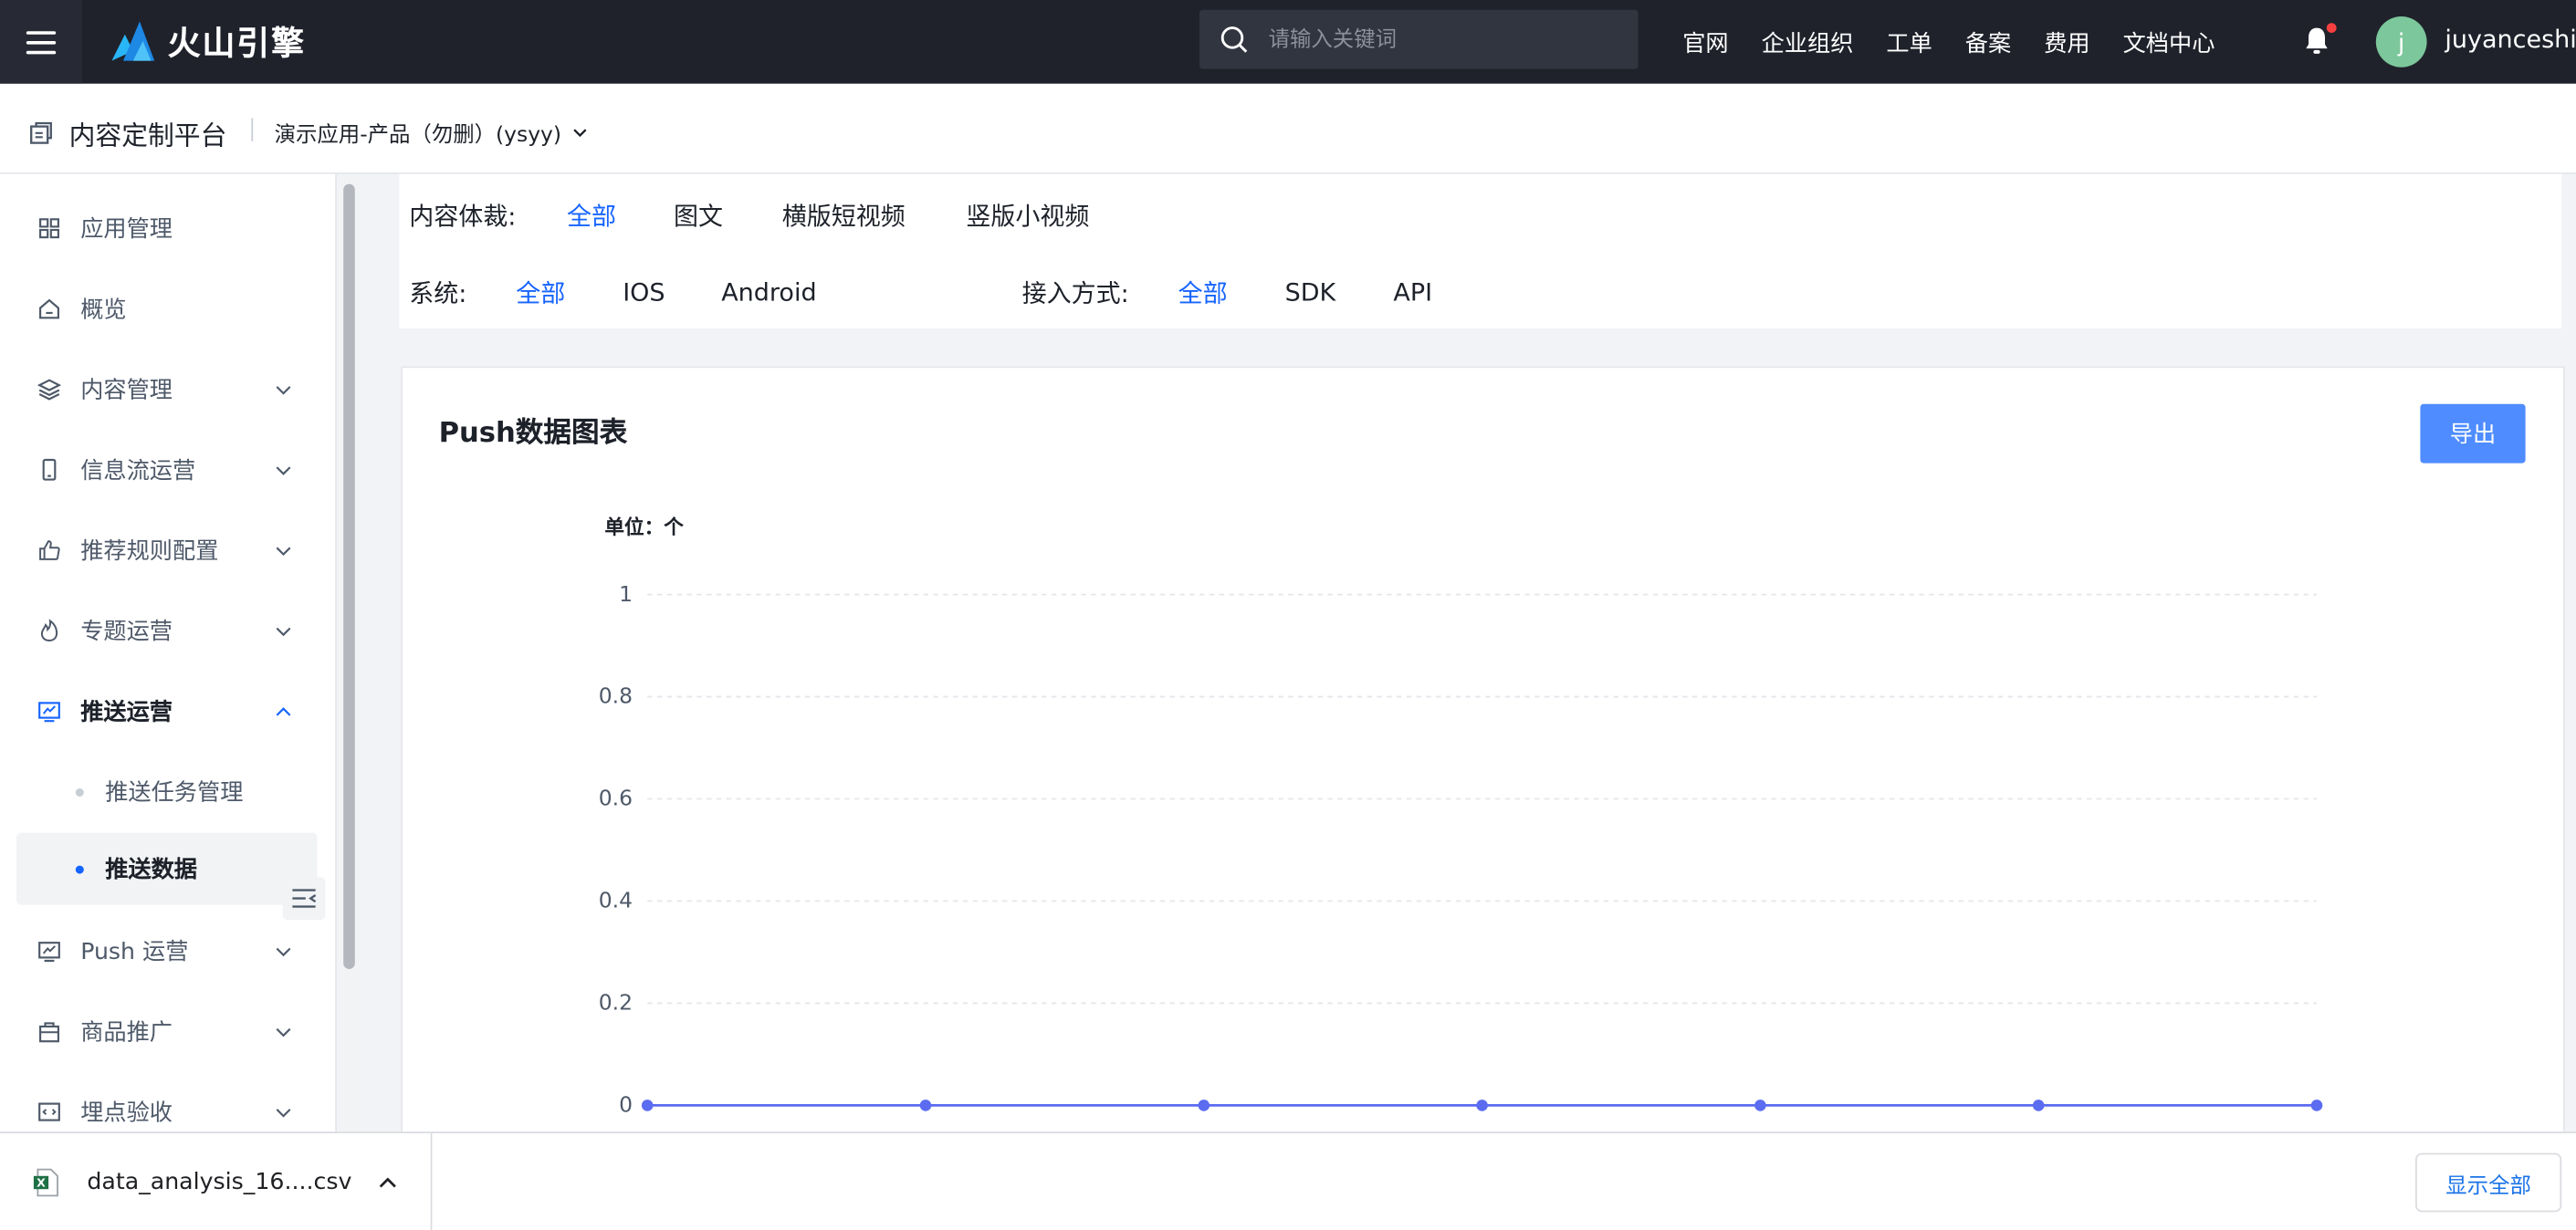  What do you see at coordinates (49, 712) in the screenshot?
I see `push-icon` at bounding box center [49, 712].